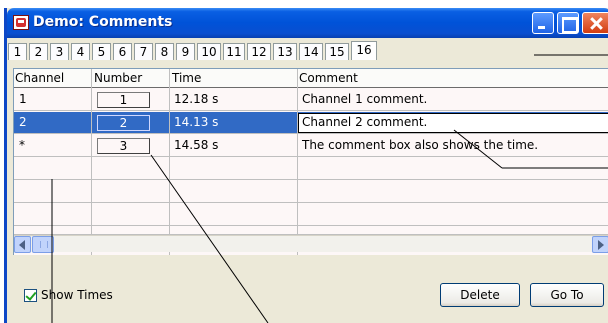 This screenshot has width=608, height=323. I want to click on tab-7: 7, so click(143, 51).